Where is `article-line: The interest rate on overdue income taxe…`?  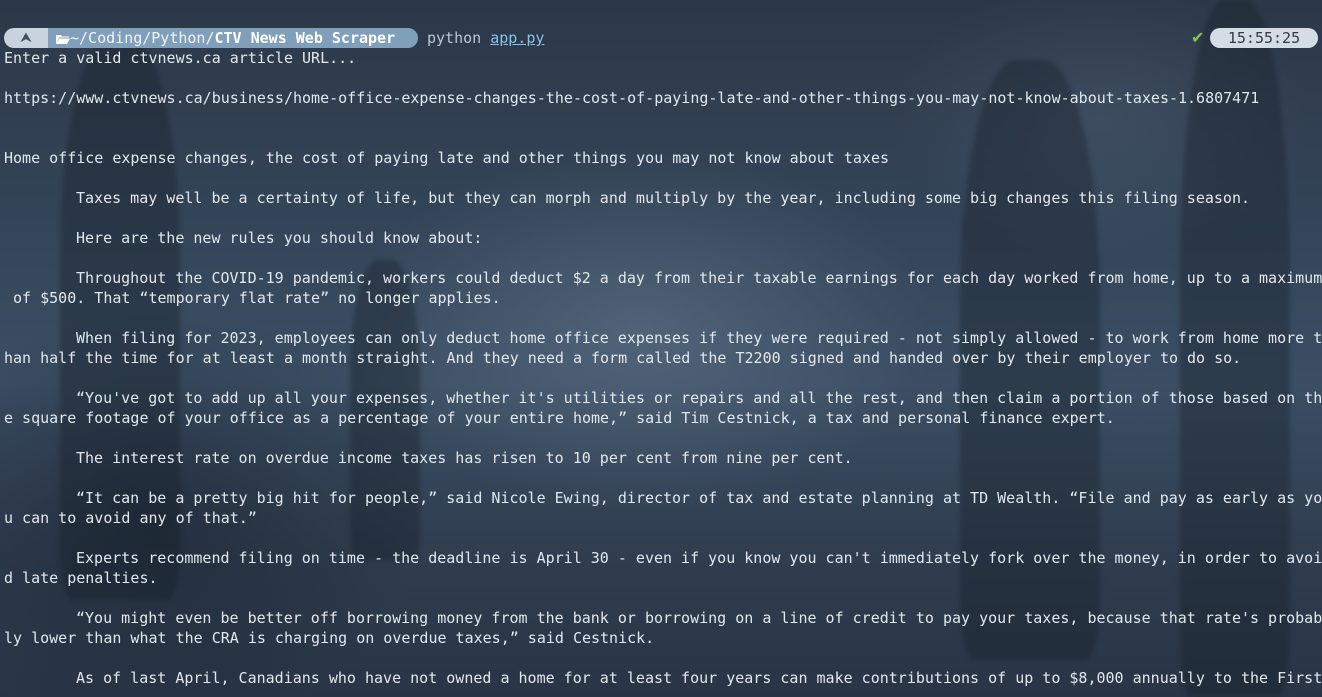
article-line: The interest rate on overdue income taxe… is located at coordinates (464, 458).